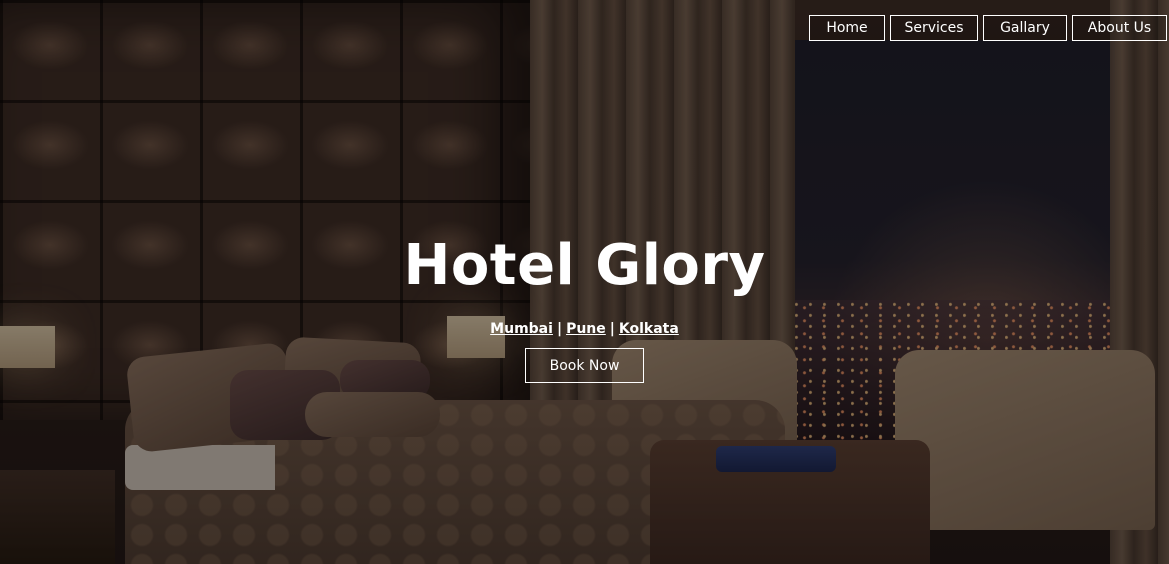 This screenshot has height=564, width=1169. I want to click on top-nav: Home Services Gallary About Us, so click(988, 28).